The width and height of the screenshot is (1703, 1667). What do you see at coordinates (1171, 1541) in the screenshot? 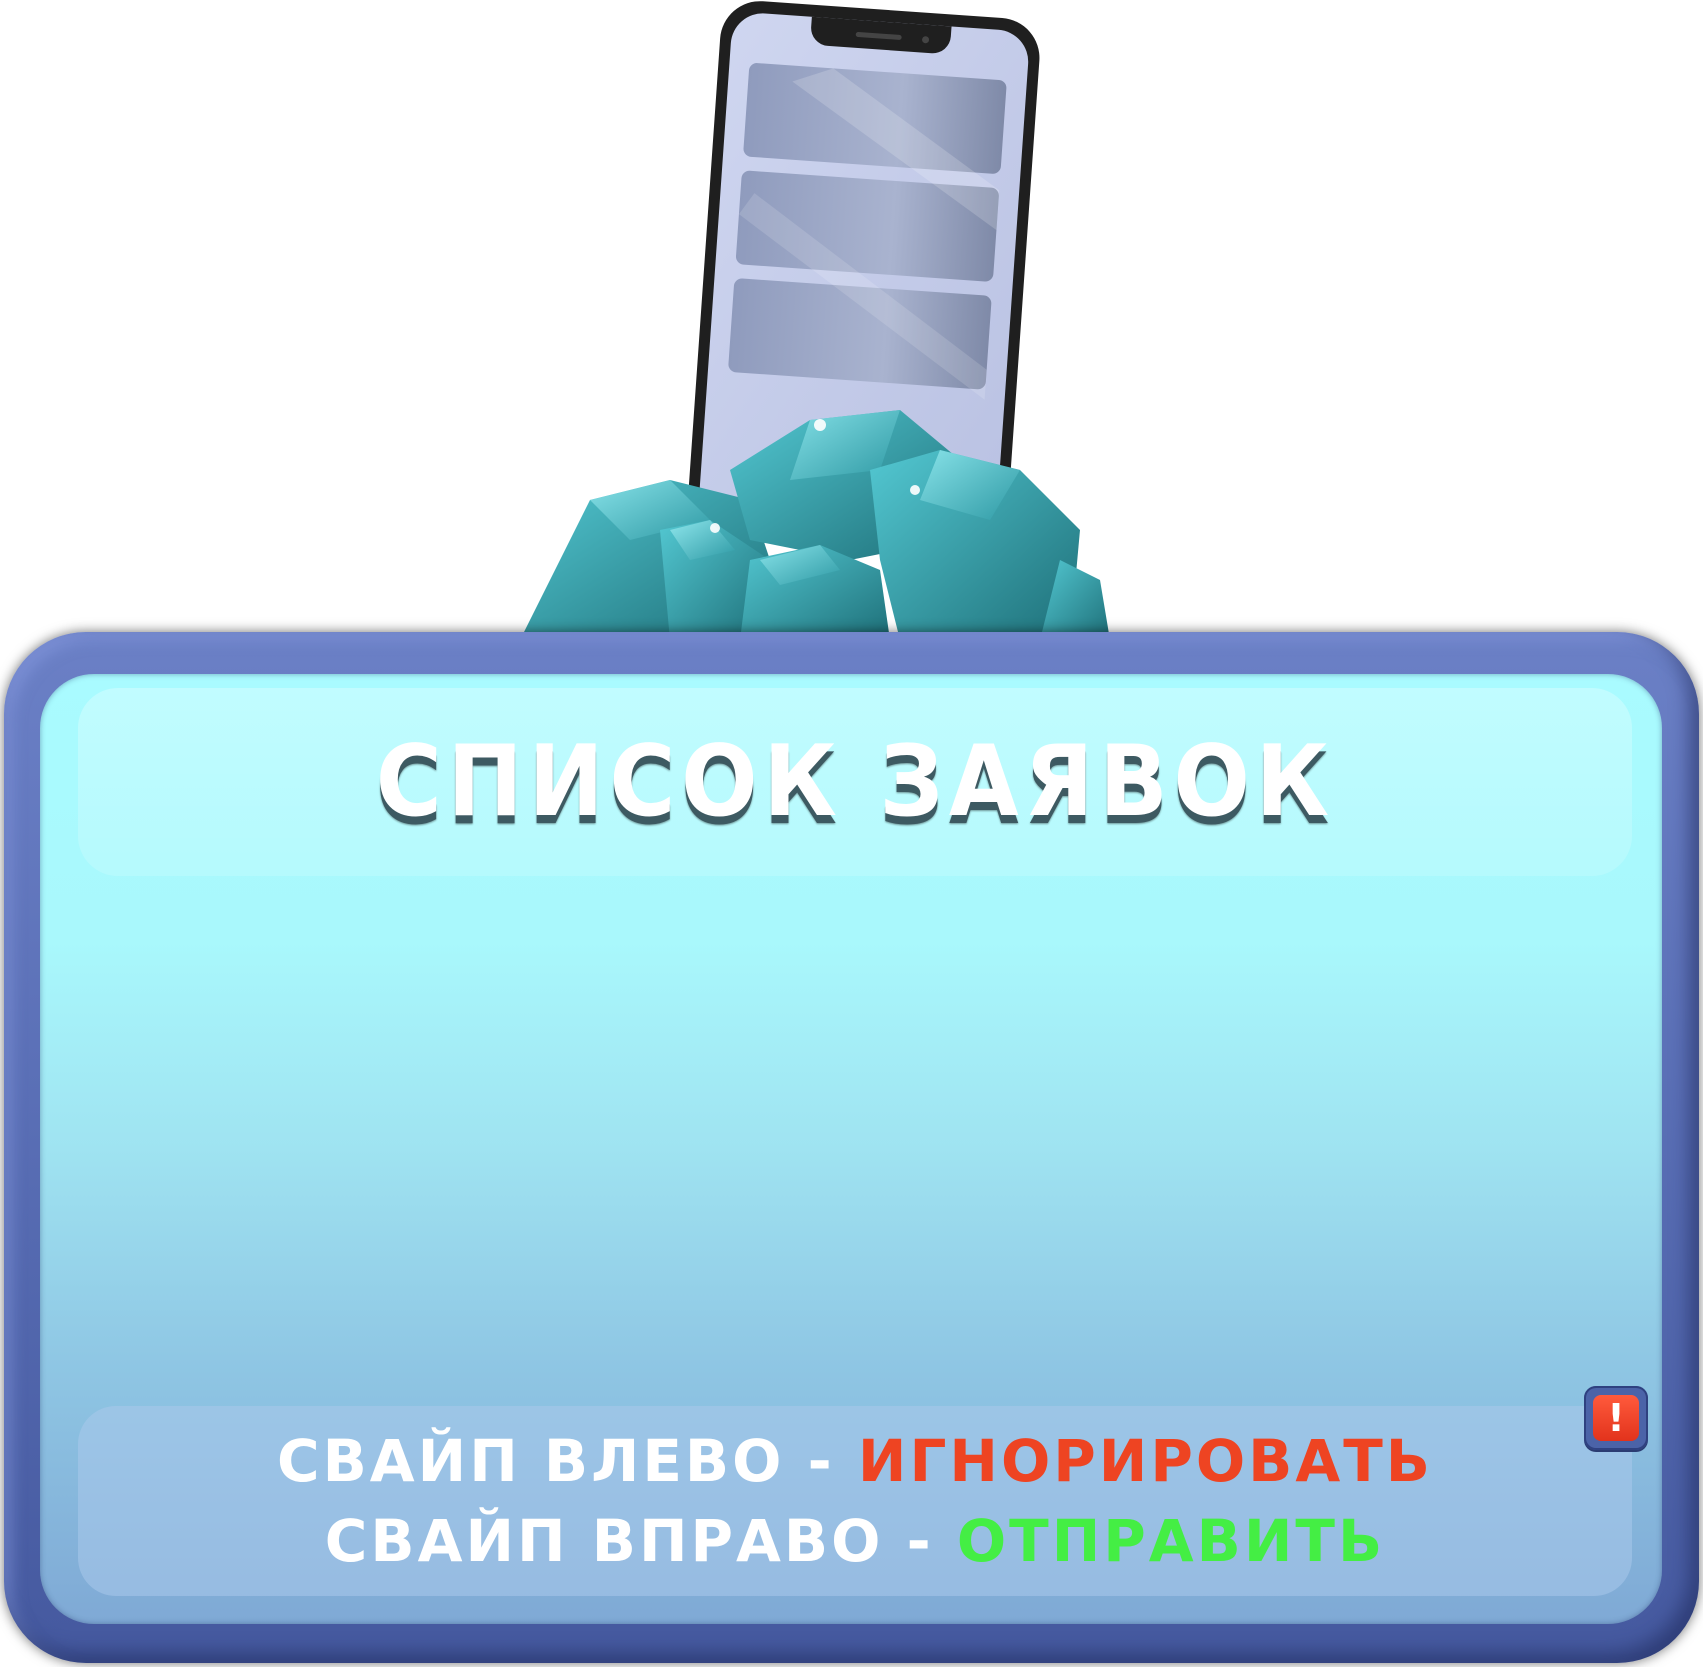
I see `send-action-label: ОТПРАВИТЬ` at bounding box center [1171, 1541].